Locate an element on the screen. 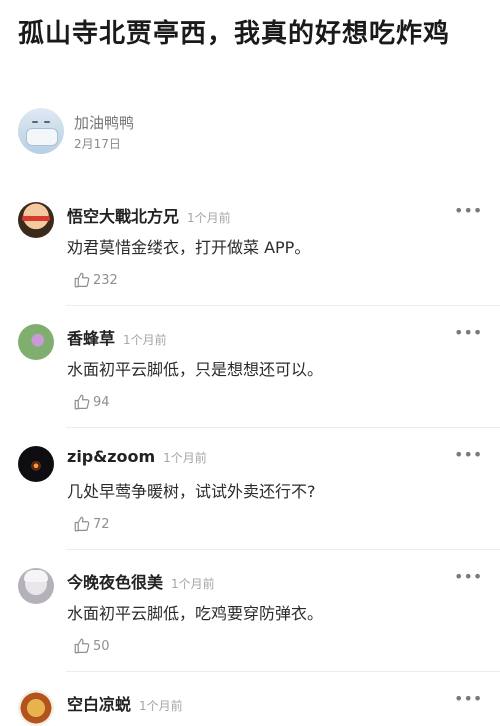  author-block: 加油鸭鸭 2月17日 is located at coordinates (168, 132).